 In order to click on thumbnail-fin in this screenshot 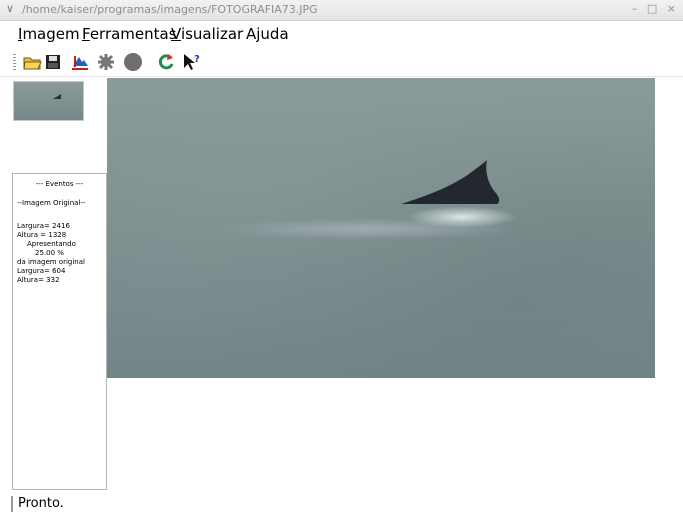, I will do `click(57, 96)`.